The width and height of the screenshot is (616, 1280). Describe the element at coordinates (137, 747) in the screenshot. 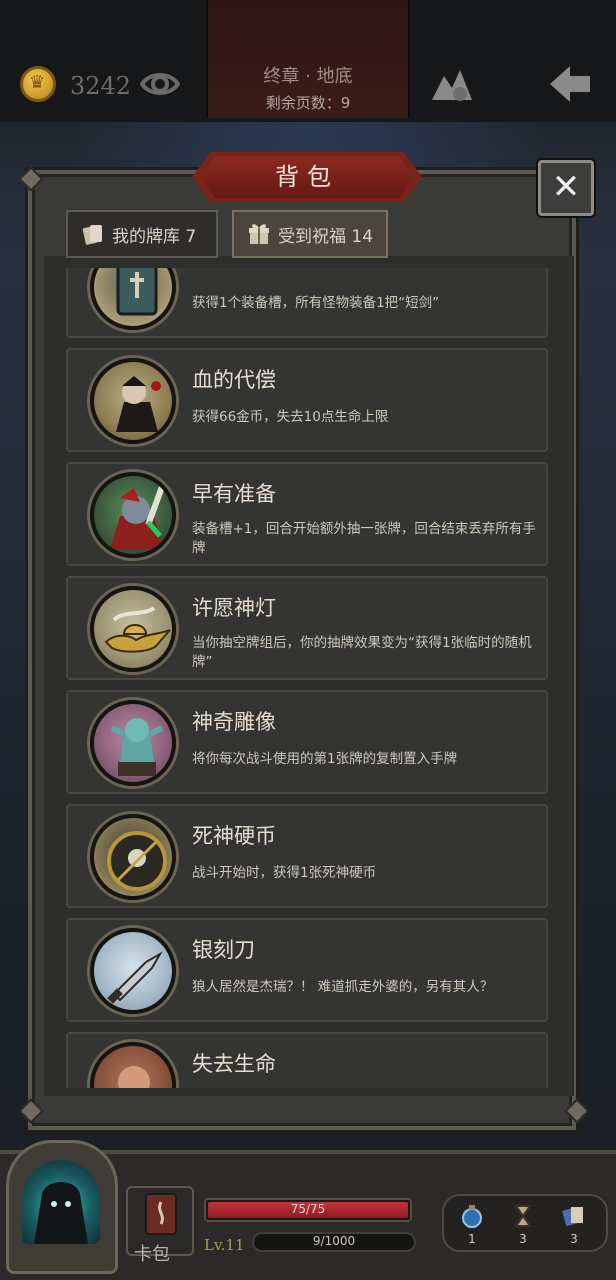

I see `statue-icon` at that location.